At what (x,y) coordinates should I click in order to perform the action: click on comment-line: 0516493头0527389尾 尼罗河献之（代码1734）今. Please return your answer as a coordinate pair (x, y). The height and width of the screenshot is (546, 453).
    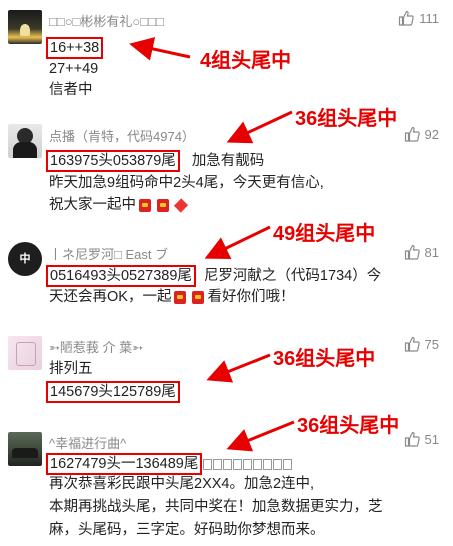
    Looking at the image, I should click on (213, 276).